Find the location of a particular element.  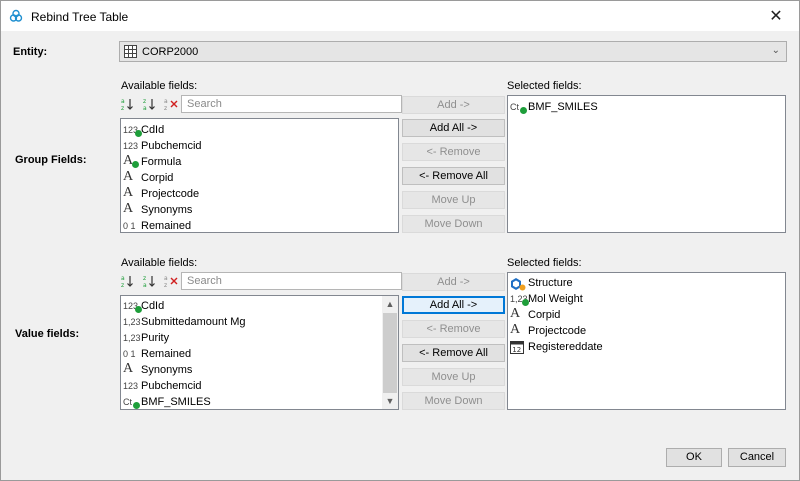

title-bar: Rebind Tree Table ✕ is located at coordinates (400, 16).